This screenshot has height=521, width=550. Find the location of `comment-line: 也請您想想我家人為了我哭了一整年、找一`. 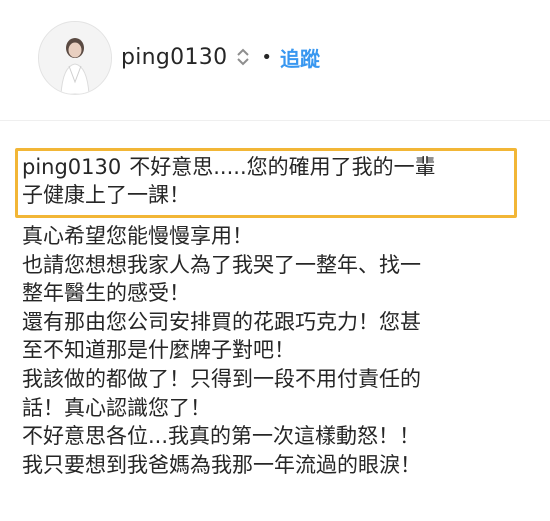

comment-line: 也請您想想我家人為了我哭了一整年、找一 is located at coordinates (221, 264).